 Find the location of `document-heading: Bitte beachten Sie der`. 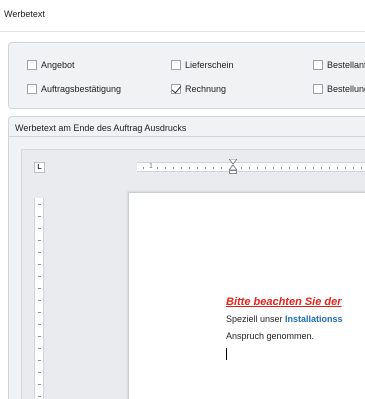

document-heading: Bitte beachten Sie der is located at coordinates (284, 302).